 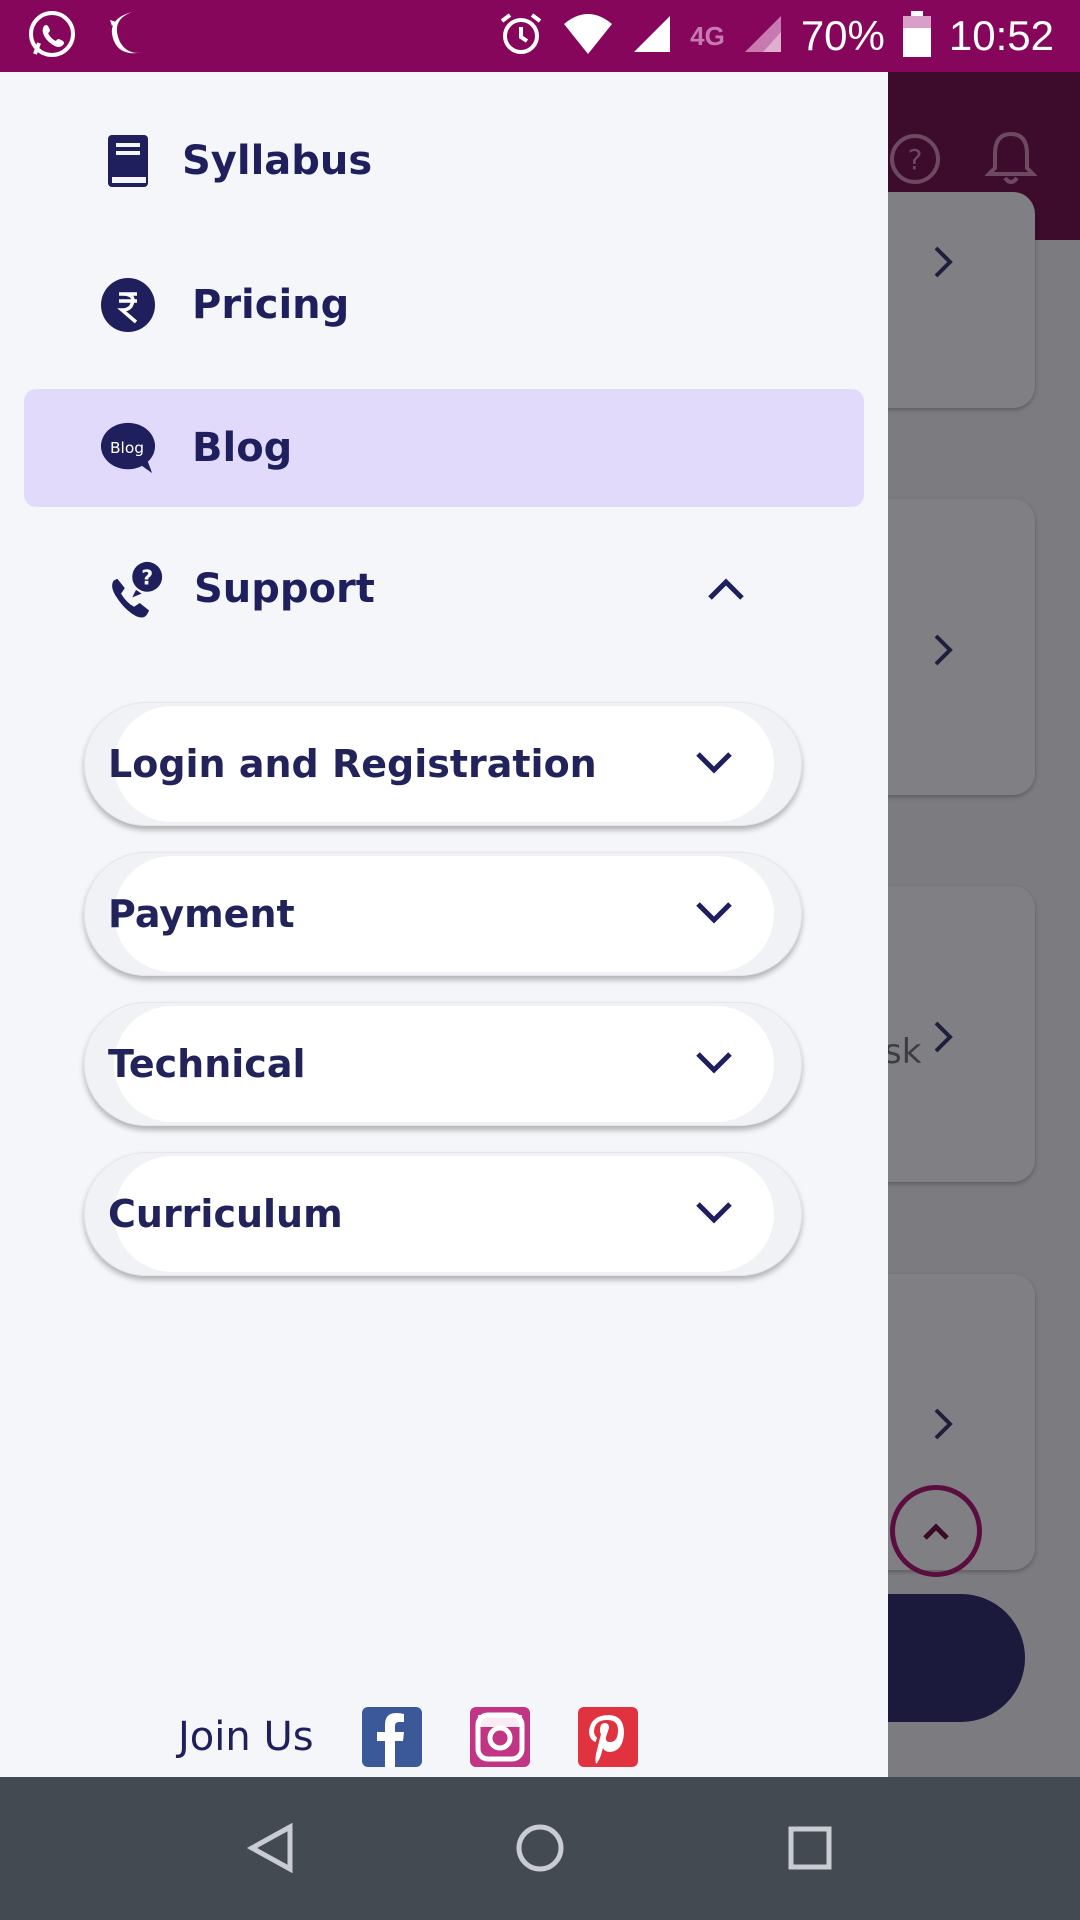 What do you see at coordinates (903, 1052) in the screenshot?
I see `background-partial-text: sk` at bounding box center [903, 1052].